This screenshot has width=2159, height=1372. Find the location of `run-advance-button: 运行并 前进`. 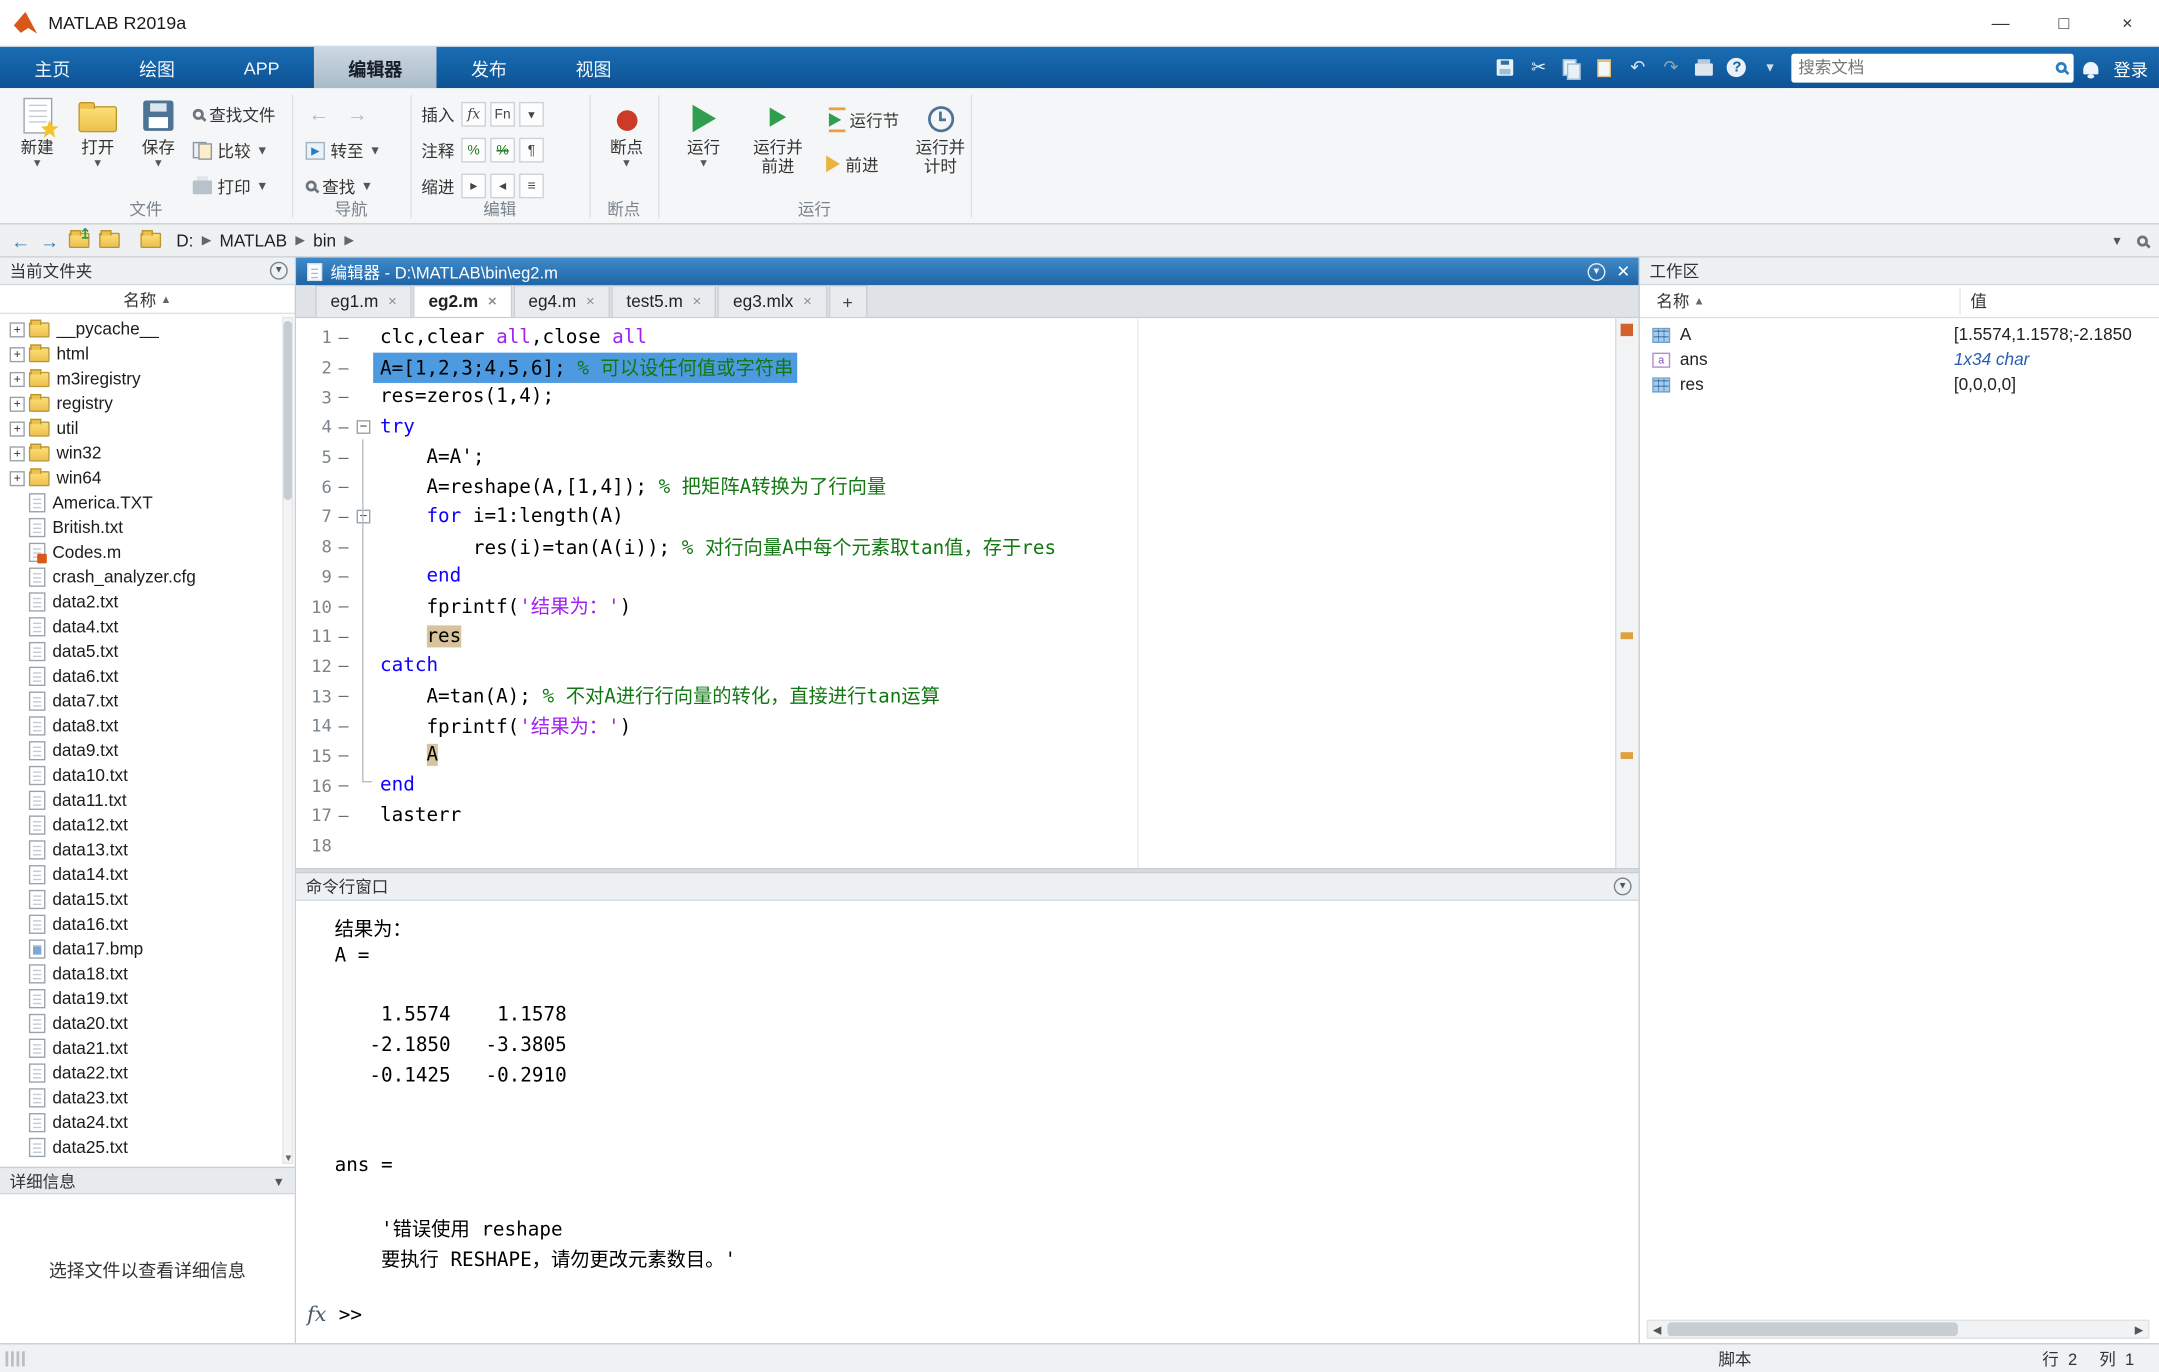

run-advance-button: 运行并 前进 is located at coordinates (777, 146).